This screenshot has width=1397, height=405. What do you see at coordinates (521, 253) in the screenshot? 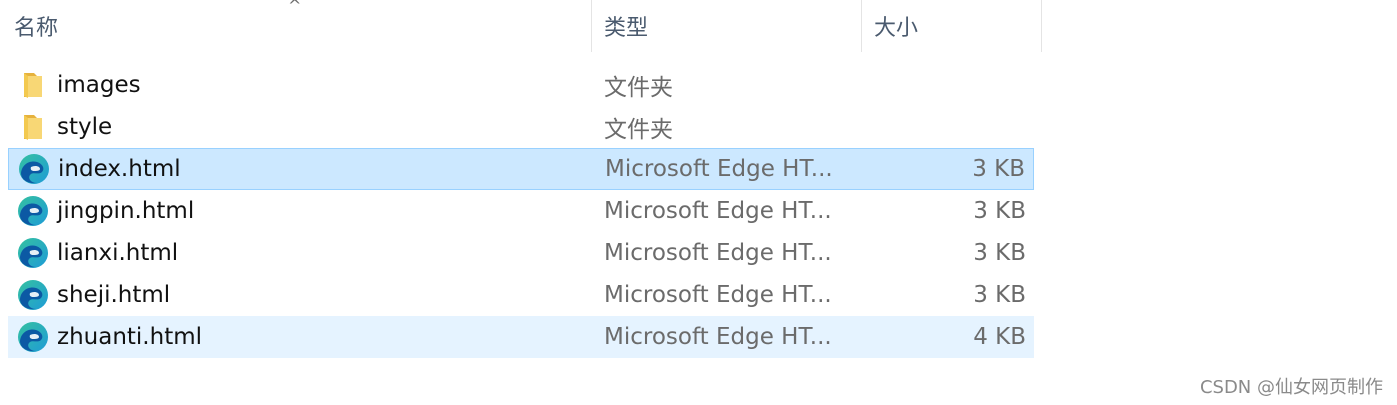
I see `file-row: lianxi.html Microsoft Edge HT... 3 KB` at bounding box center [521, 253].